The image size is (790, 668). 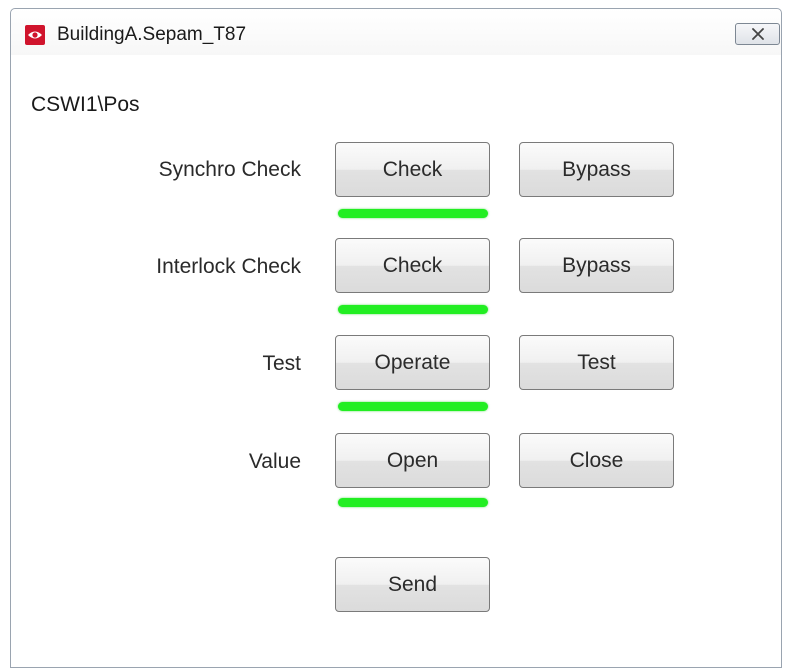 I want to click on title-bar: BuildingA.Sepam_T87, so click(x=396, y=32).